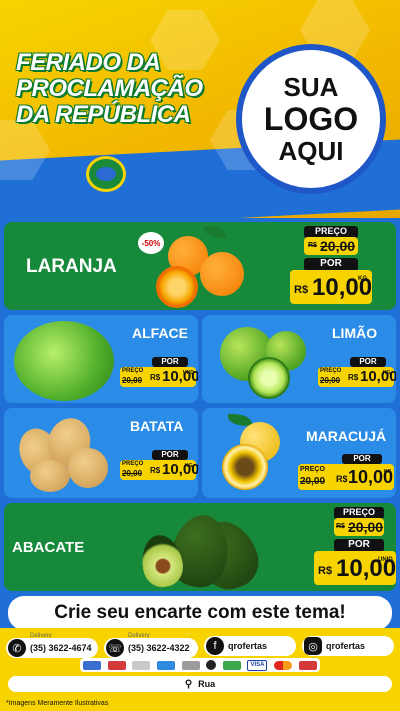 The image size is (400, 711). I want to click on mastercard-icon, so click(283, 665).